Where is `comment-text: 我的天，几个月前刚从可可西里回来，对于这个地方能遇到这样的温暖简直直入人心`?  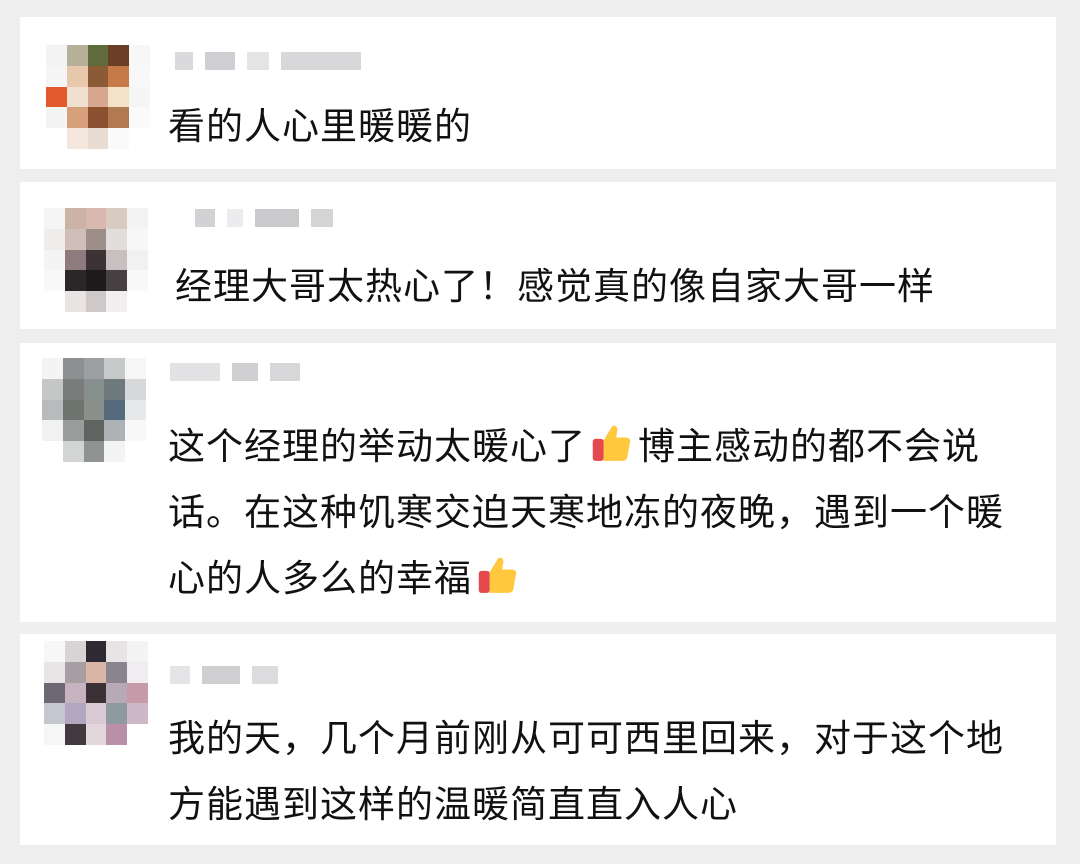 comment-text: 我的天，几个月前刚从可可西里回来，对于这个地方能遇到这样的温暖简直直入人心 is located at coordinates (586, 771).